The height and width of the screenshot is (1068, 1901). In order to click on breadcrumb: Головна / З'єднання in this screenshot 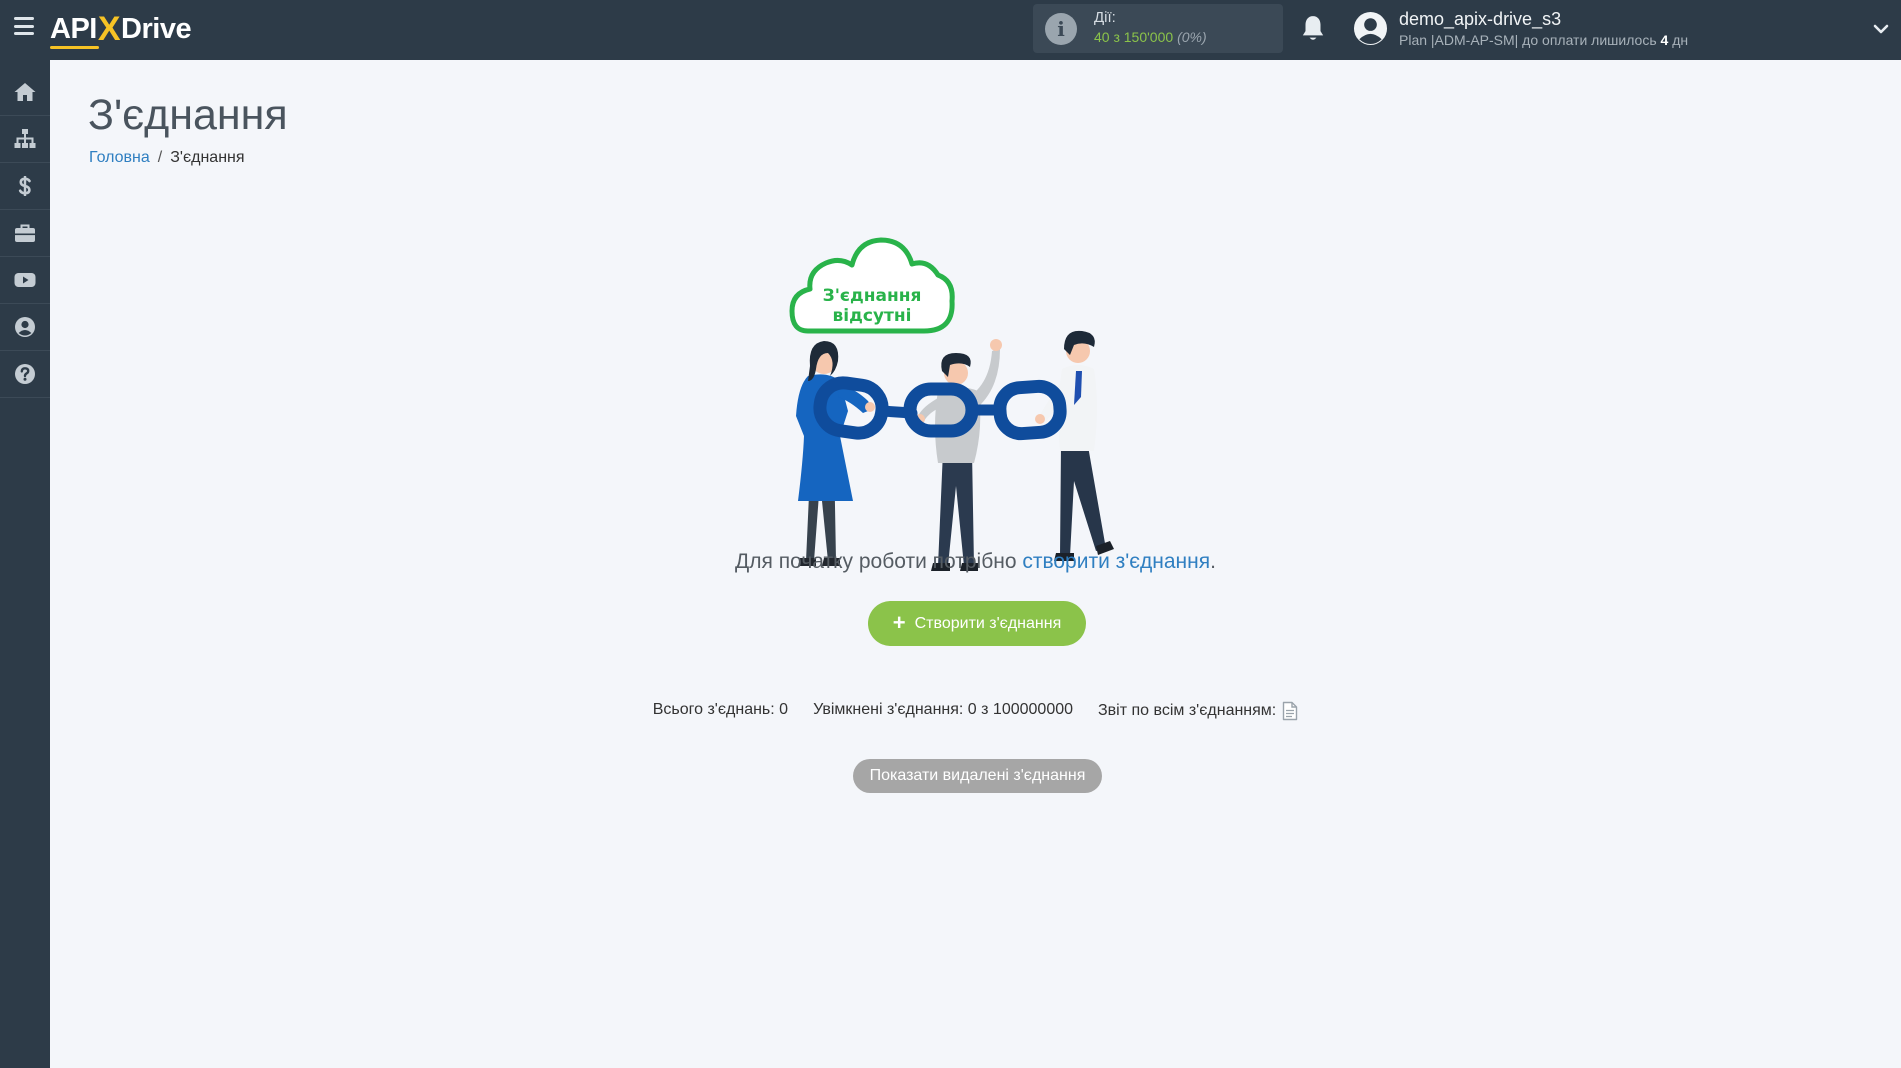, I will do `click(167, 158)`.